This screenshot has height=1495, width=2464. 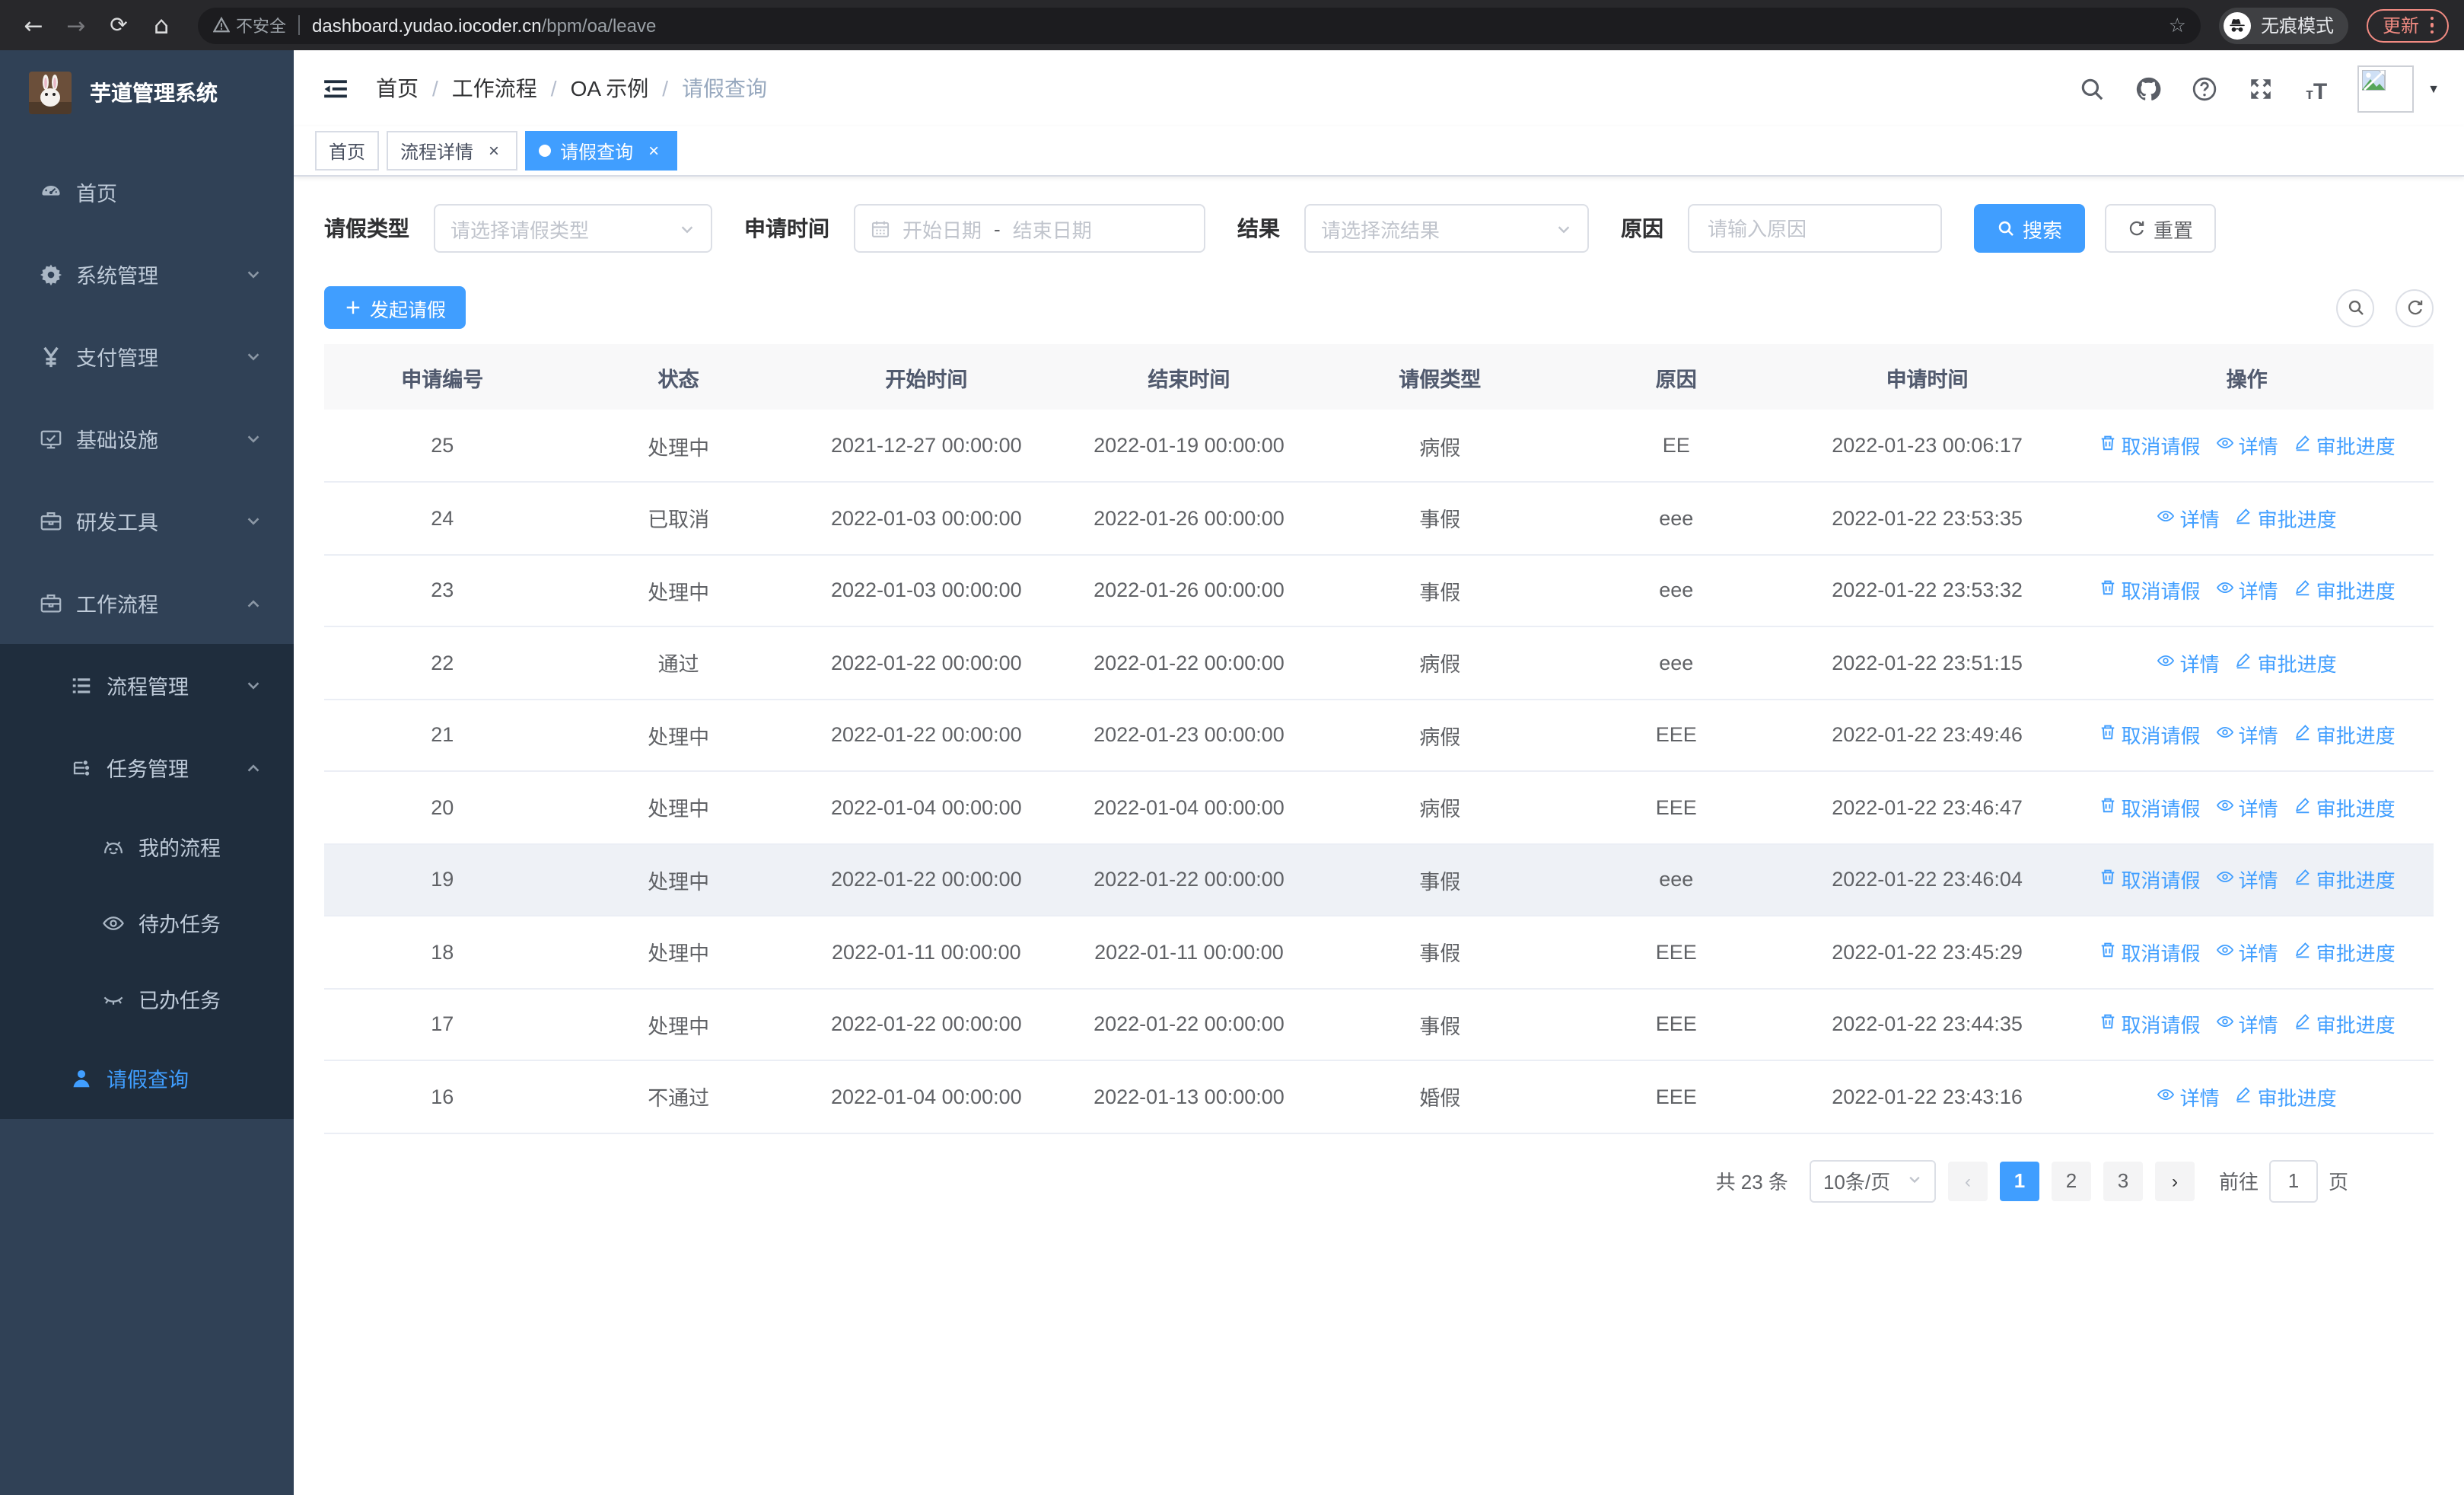 I want to click on sidebar-item-label: 任务管理, so click(x=148, y=770).